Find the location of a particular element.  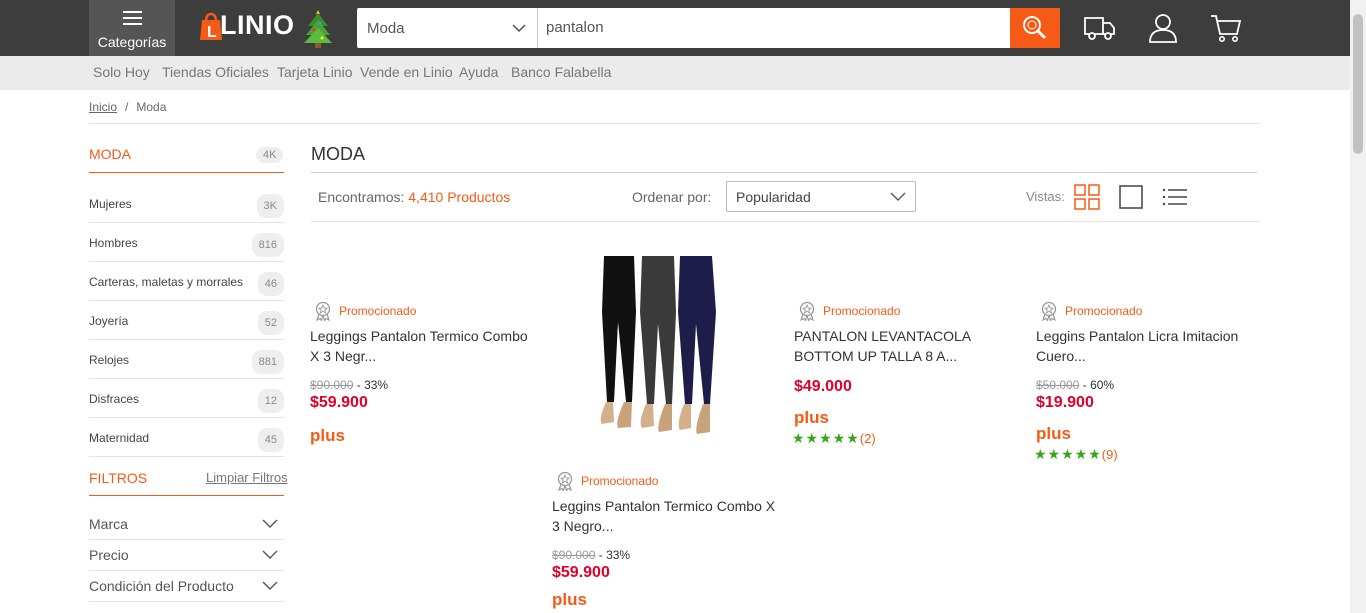

sort-value: Popularidad is located at coordinates (773, 197).